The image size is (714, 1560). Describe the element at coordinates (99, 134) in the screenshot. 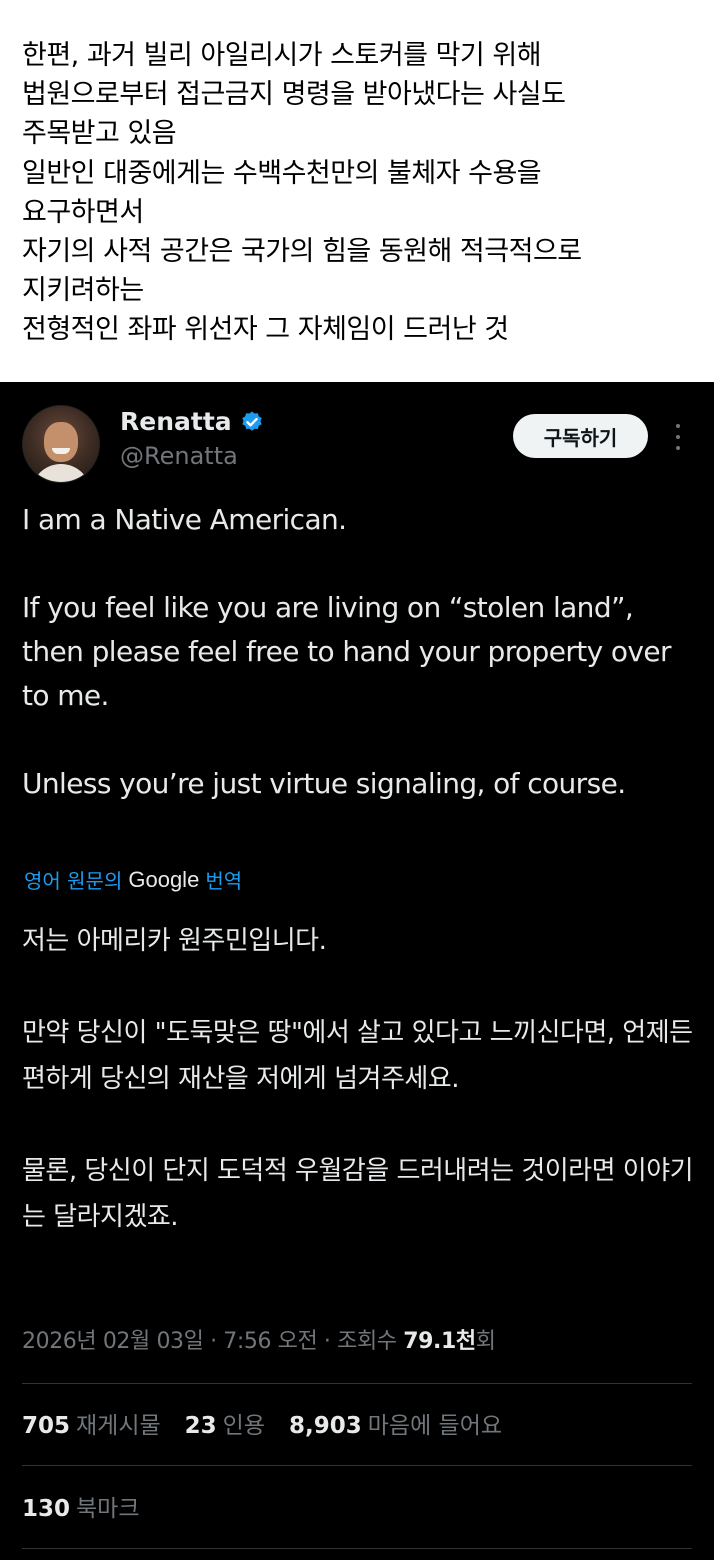

I see `caption-line: 주목받고 있음` at that location.